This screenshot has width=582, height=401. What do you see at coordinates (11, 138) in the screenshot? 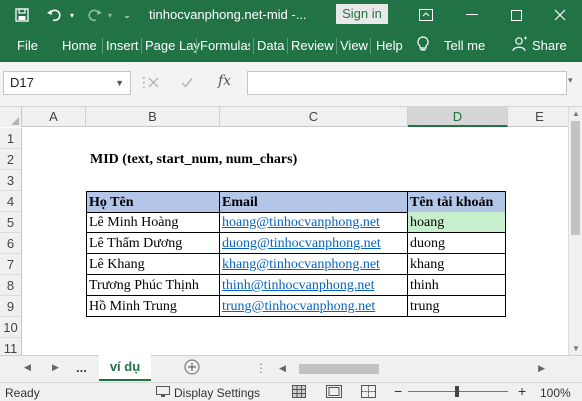
I see `row-header-1: 1` at bounding box center [11, 138].